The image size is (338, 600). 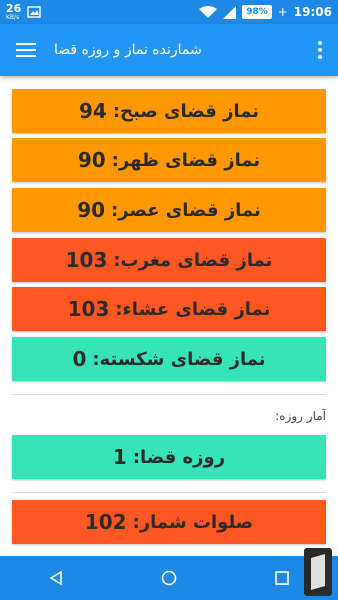 I want to click on charging-icon: +, so click(x=282, y=12).